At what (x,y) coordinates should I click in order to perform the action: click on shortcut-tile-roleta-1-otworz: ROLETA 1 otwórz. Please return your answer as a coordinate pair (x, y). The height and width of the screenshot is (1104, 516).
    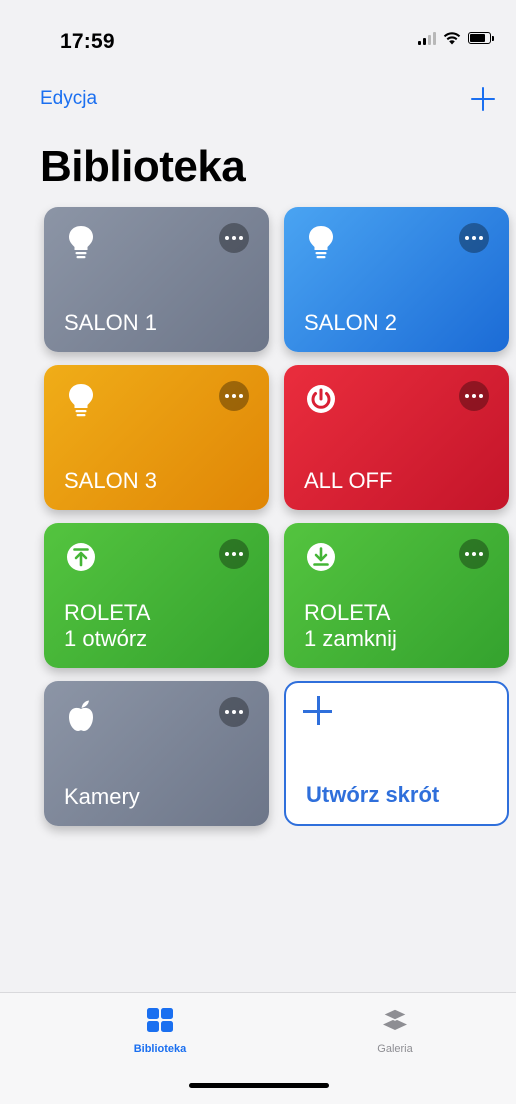
    Looking at the image, I should click on (156, 595).